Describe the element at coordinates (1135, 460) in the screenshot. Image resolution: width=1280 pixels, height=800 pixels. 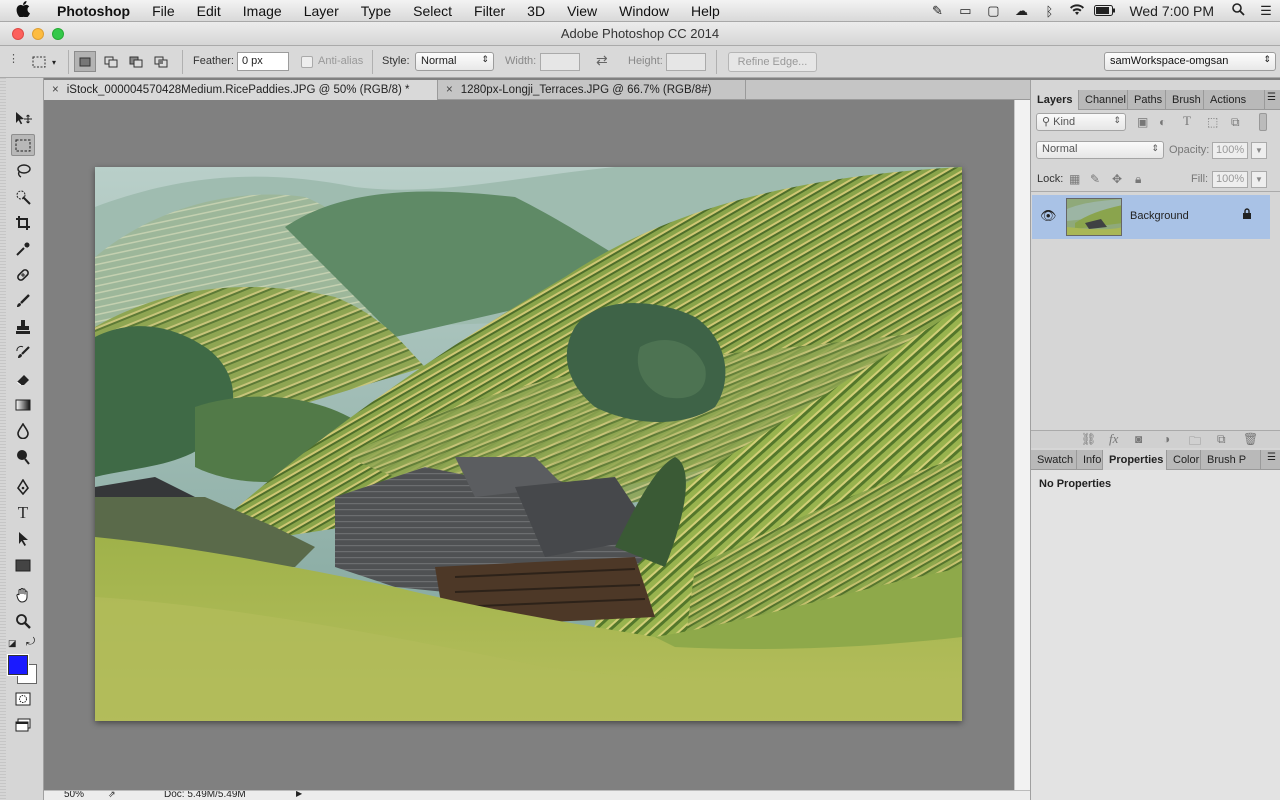
I see `tab-properties: Properties` at that location.